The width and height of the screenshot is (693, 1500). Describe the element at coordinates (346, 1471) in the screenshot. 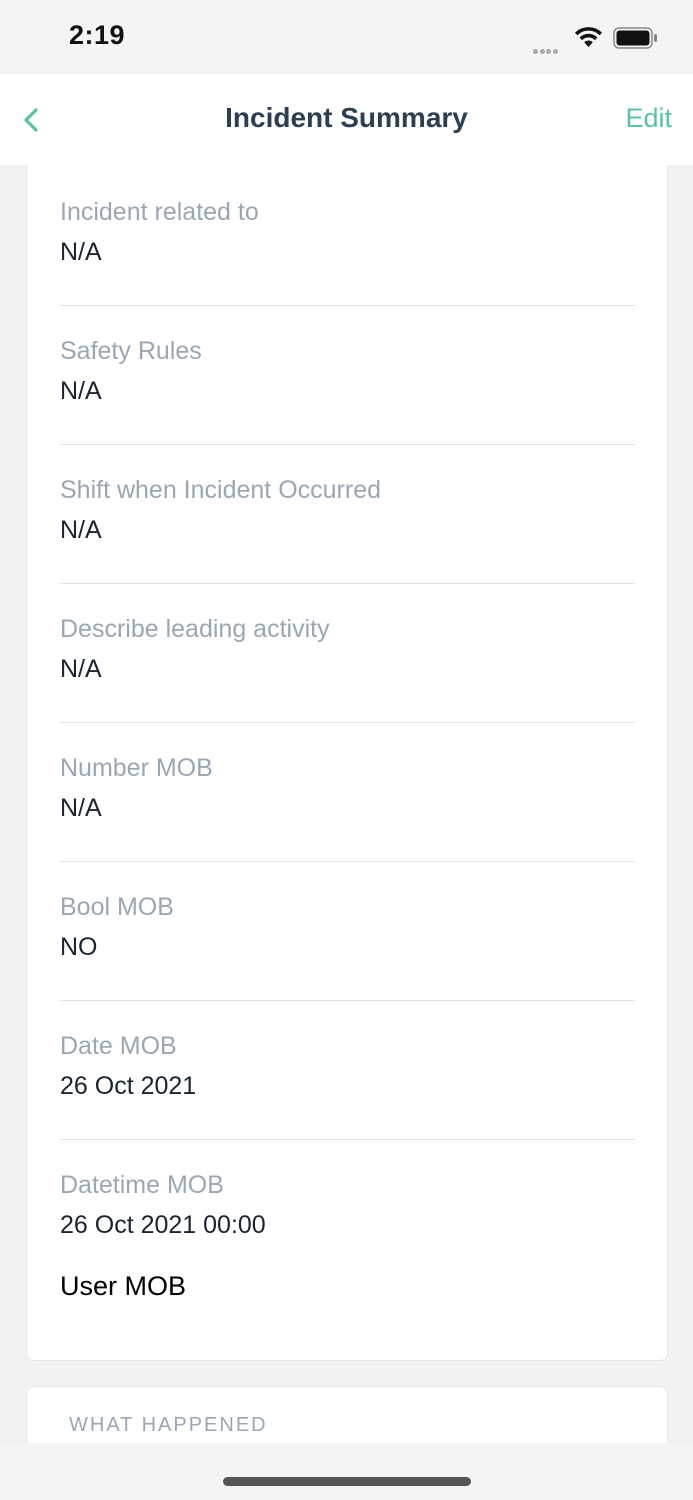

I see `bottom-safe-area` at that location.